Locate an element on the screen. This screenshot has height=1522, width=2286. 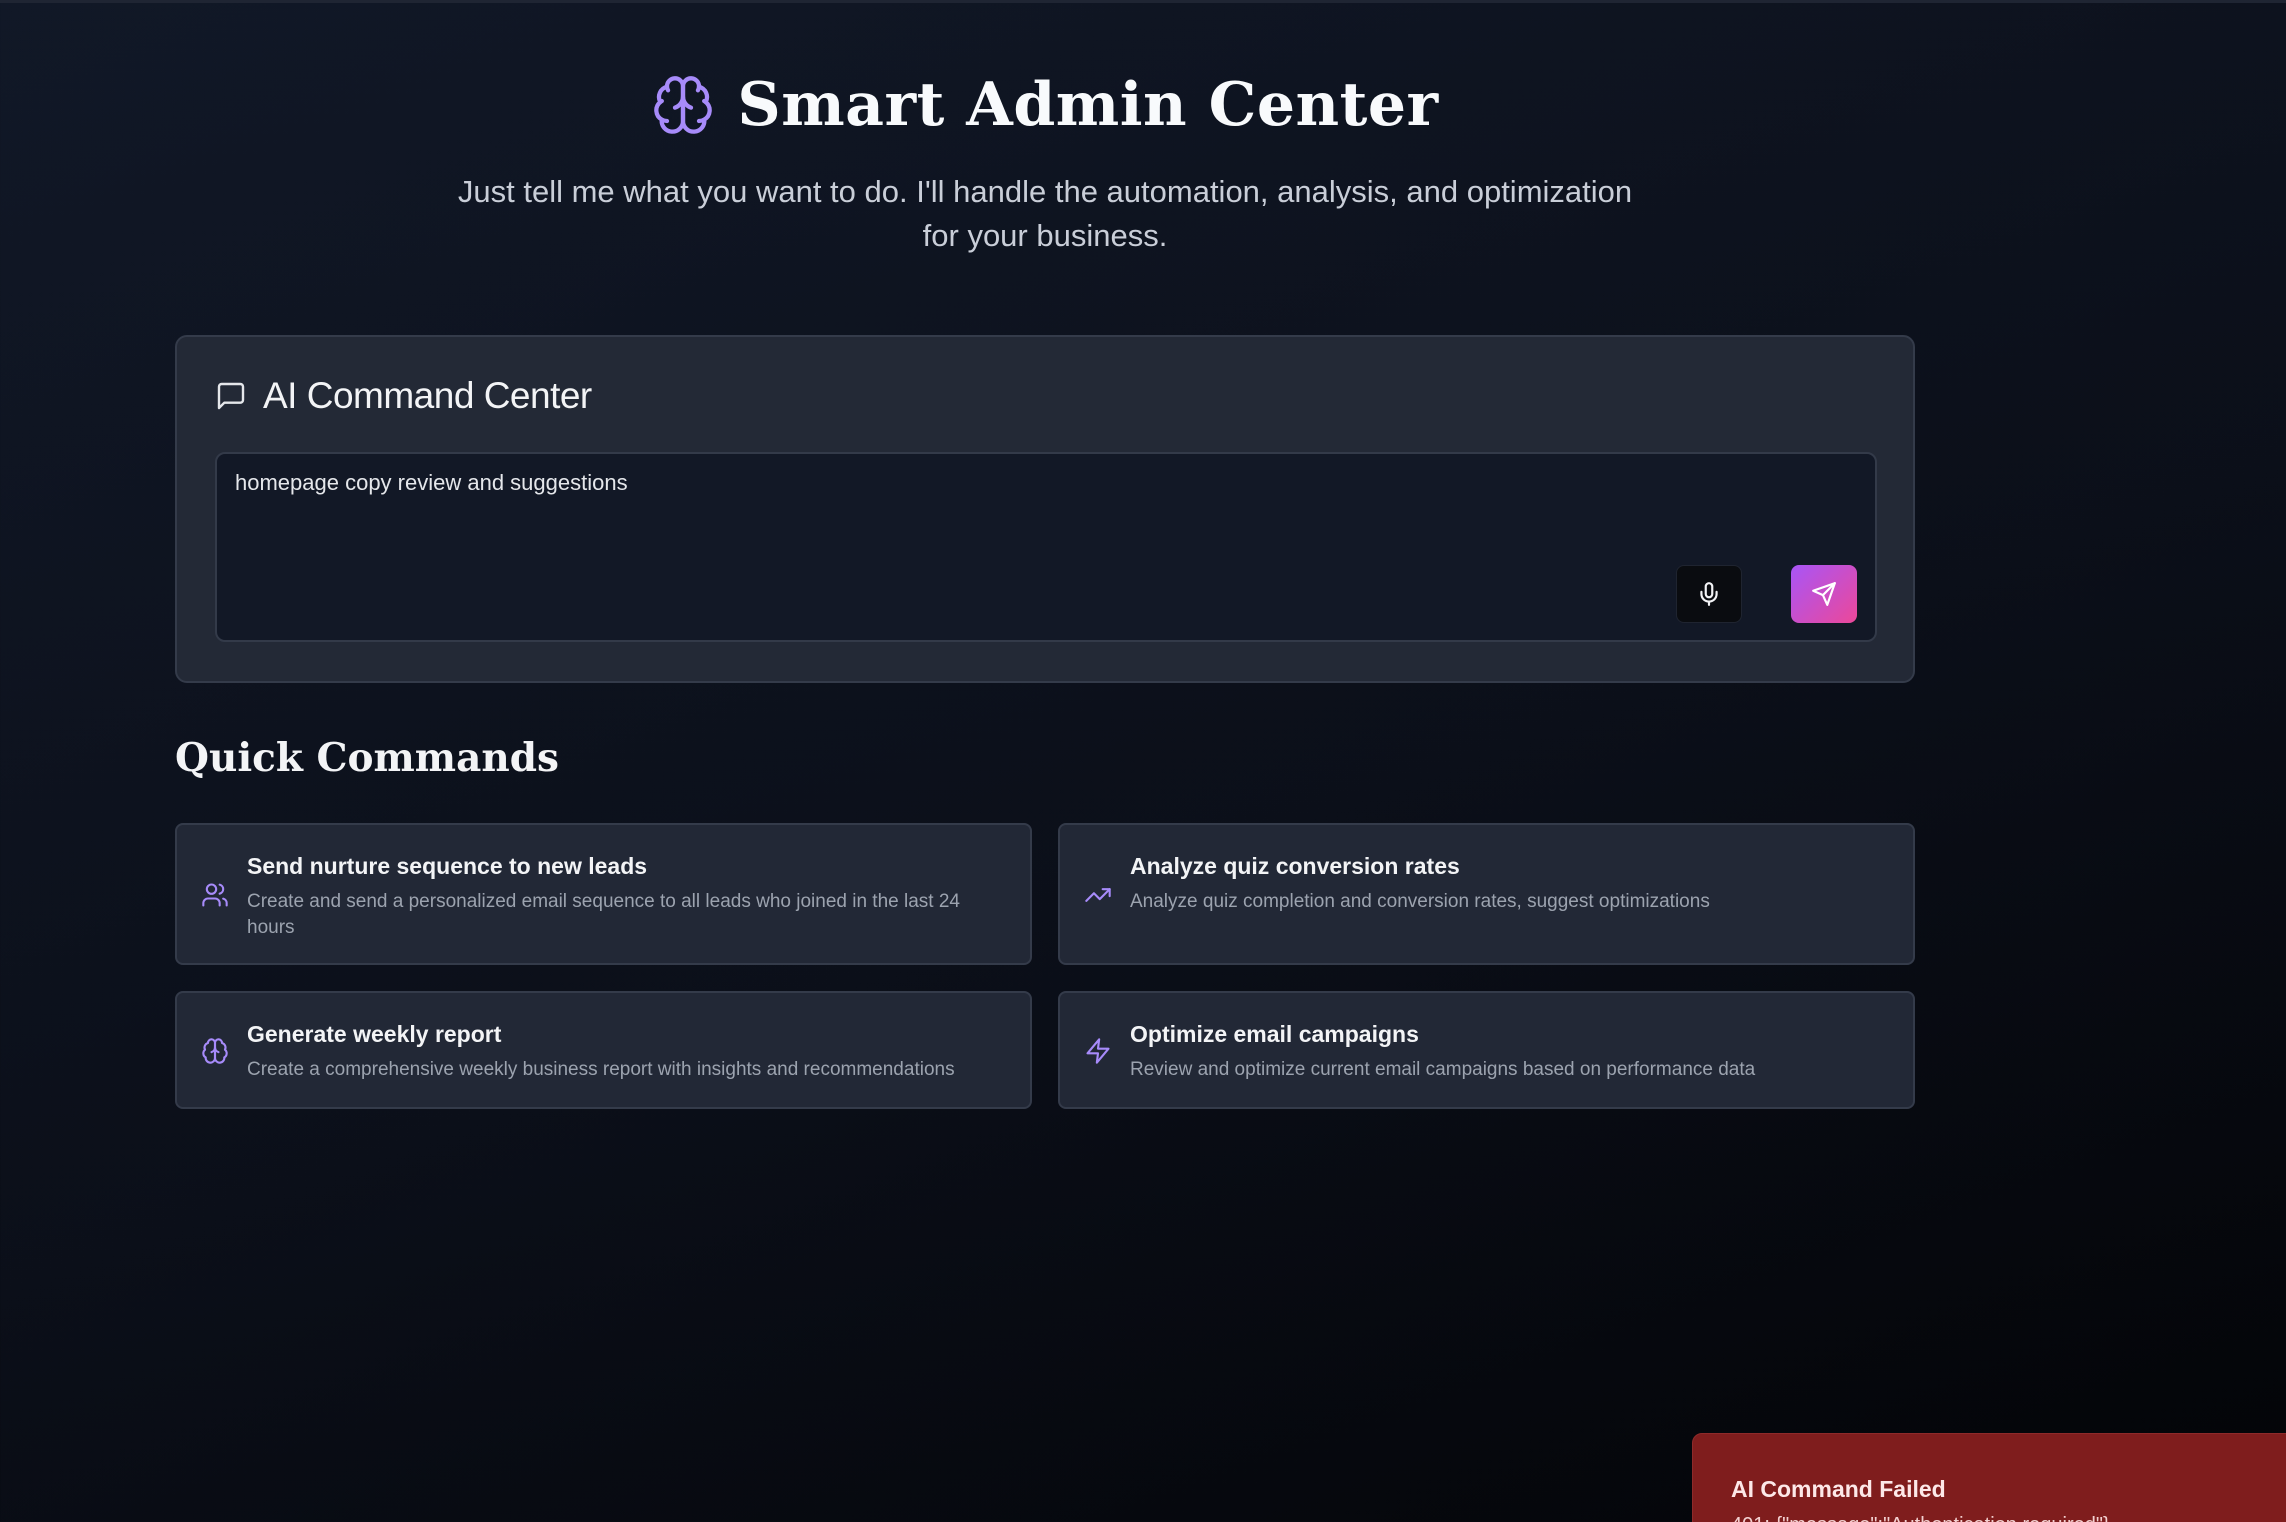
send-icon is located at coordinates (1824, 594).